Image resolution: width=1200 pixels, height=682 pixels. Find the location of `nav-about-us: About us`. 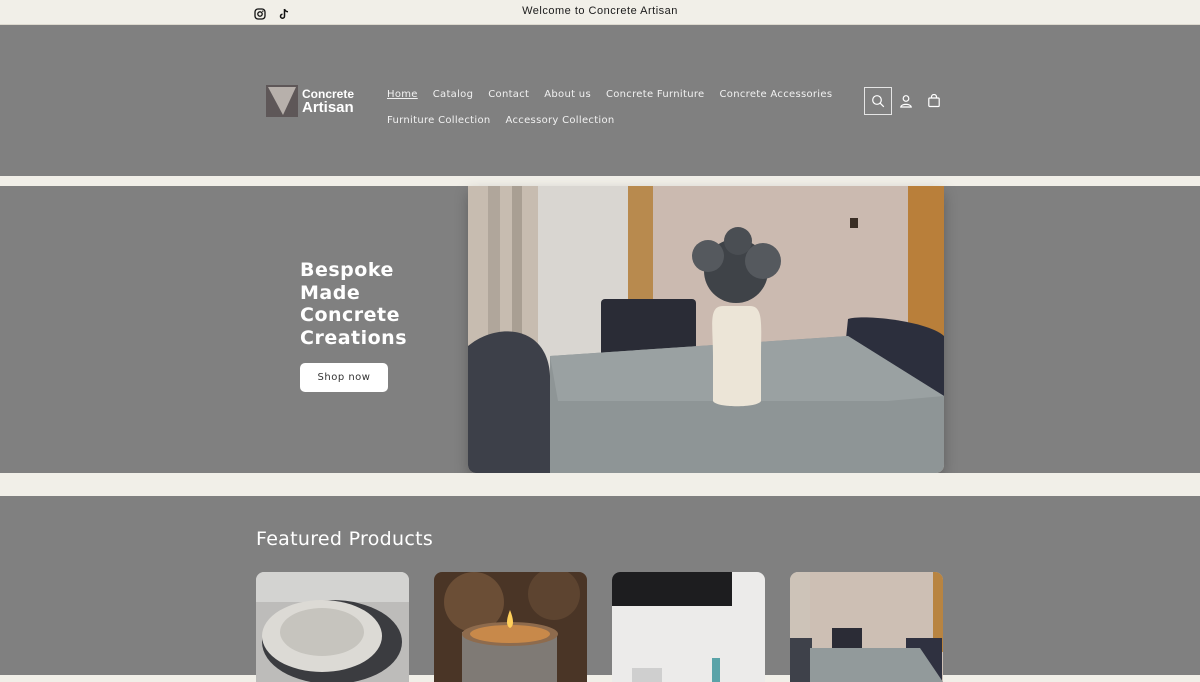

nav-about-us: About us is located at coordinates (567, 94).